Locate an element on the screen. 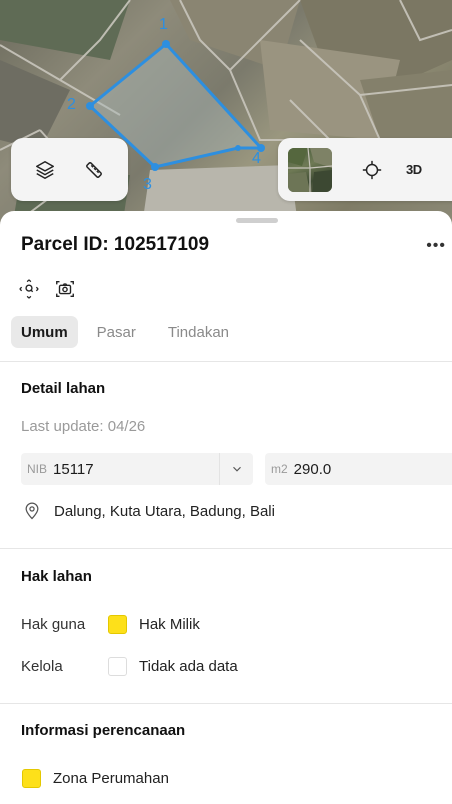  kelola-swatch is located at coordinates (117, 666).